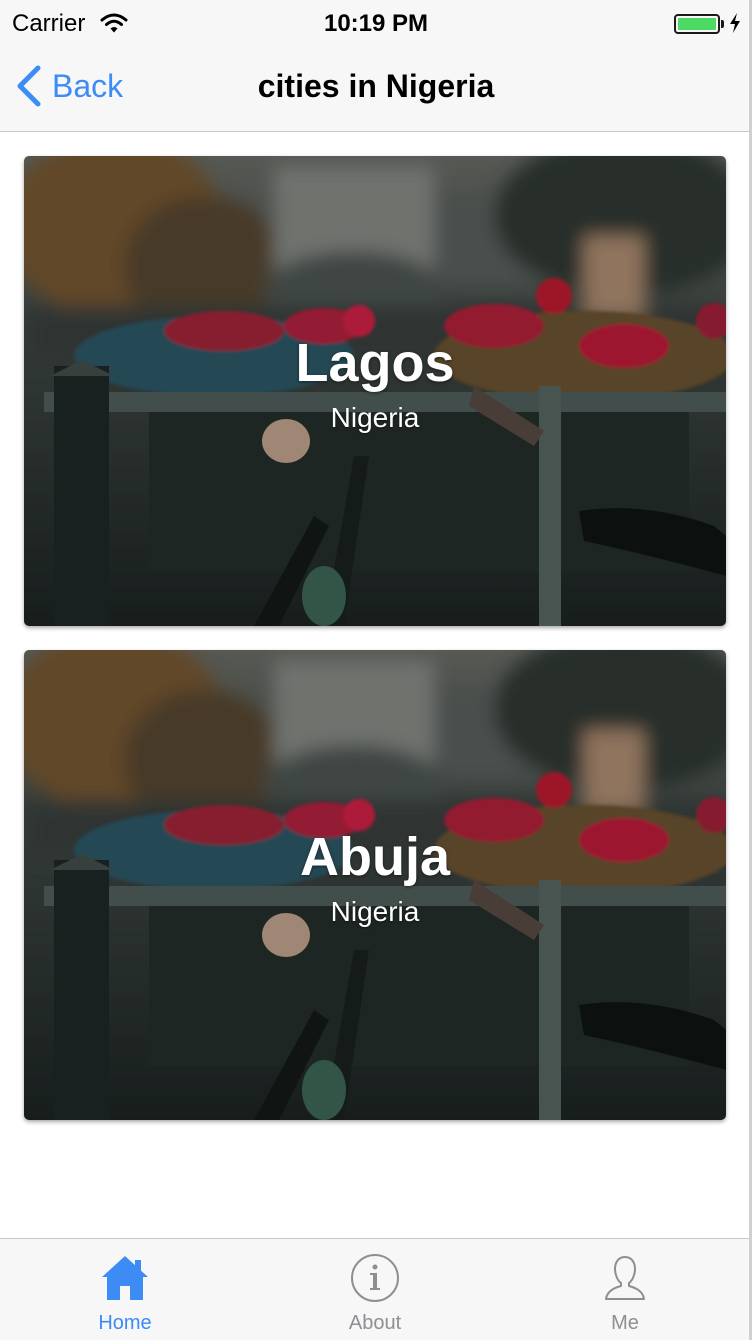 The height and width of the screenshot is (1340, 752). I want to click on tab-label: About, so click(375, 1323).